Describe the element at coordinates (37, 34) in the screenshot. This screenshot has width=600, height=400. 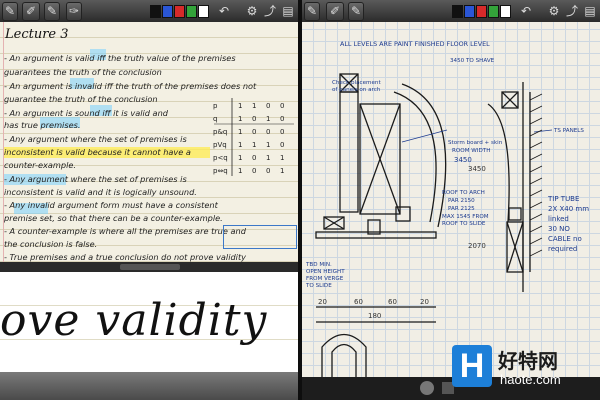
I see `lecture-title: Lecture 3` at that location.